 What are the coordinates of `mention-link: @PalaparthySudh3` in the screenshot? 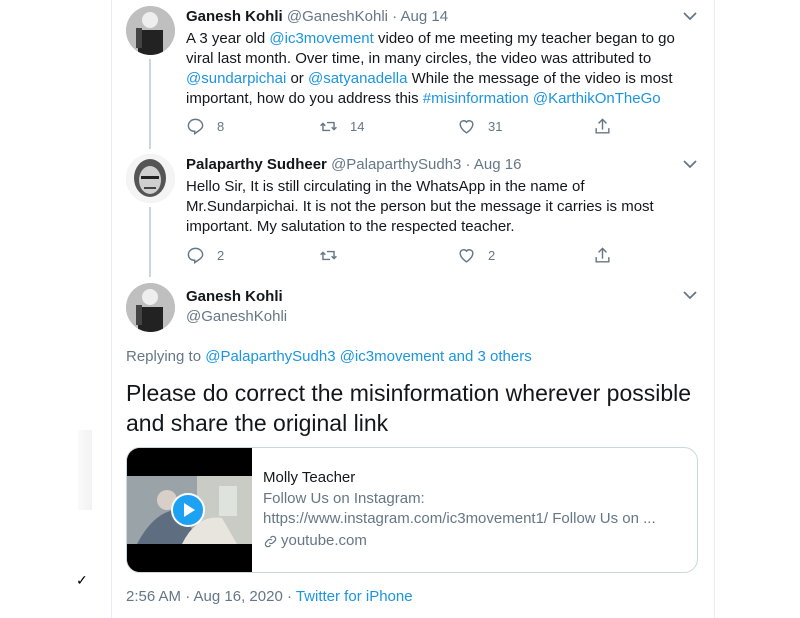 It's located at (270, 356).